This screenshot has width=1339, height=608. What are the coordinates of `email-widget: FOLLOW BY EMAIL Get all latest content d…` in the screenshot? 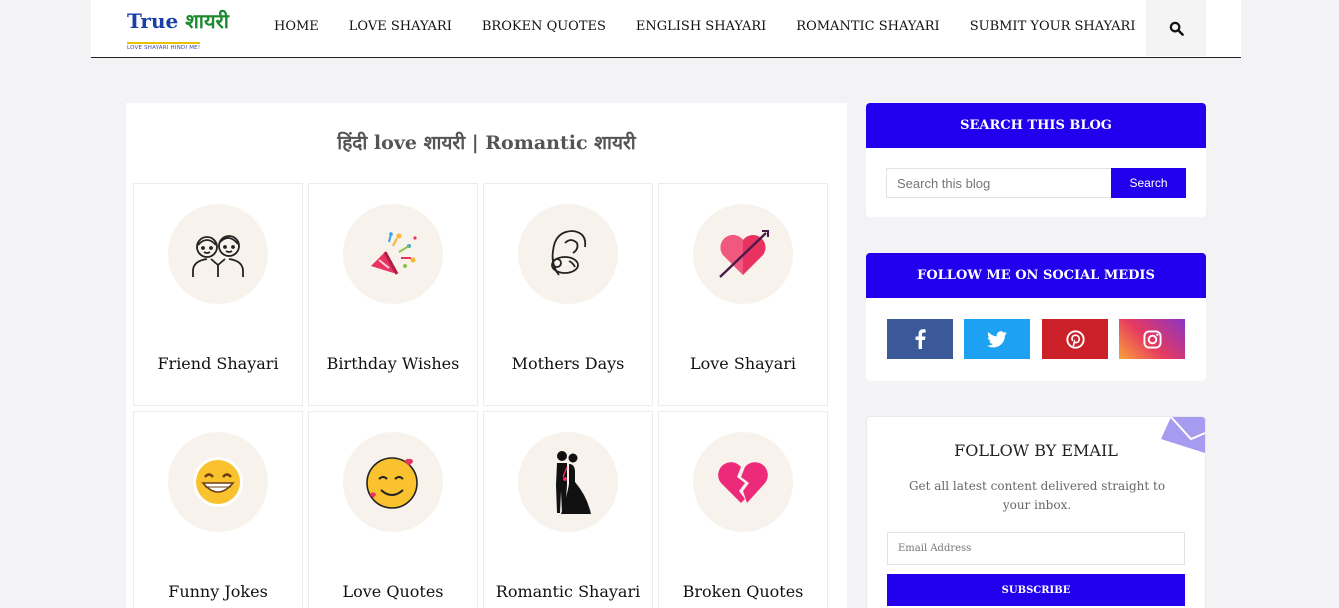 It's located at (1036, 512).